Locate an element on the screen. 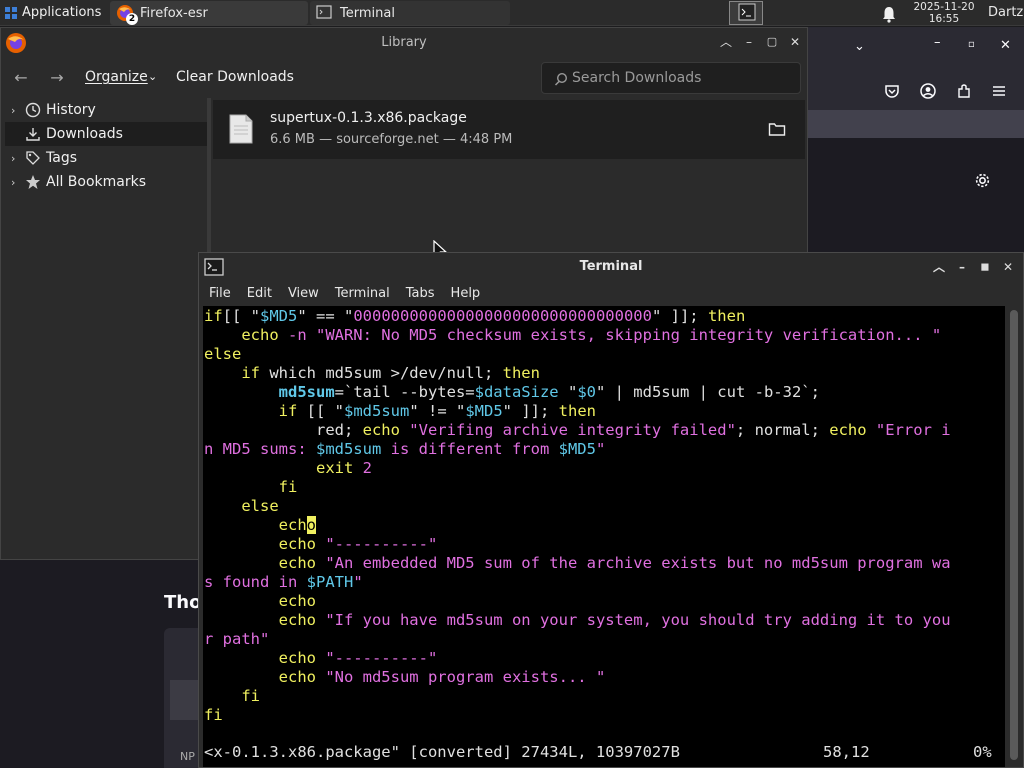  notification-bell-icon is located at coordinates (889, 14).